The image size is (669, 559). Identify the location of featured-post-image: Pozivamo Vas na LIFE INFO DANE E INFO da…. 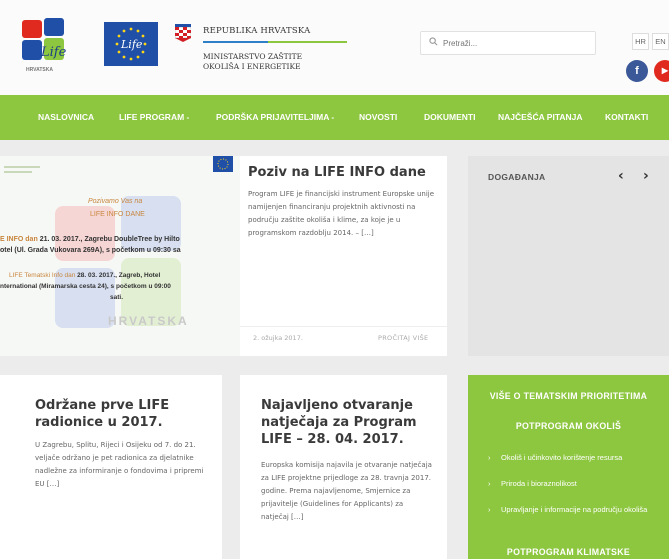
(120, 256).